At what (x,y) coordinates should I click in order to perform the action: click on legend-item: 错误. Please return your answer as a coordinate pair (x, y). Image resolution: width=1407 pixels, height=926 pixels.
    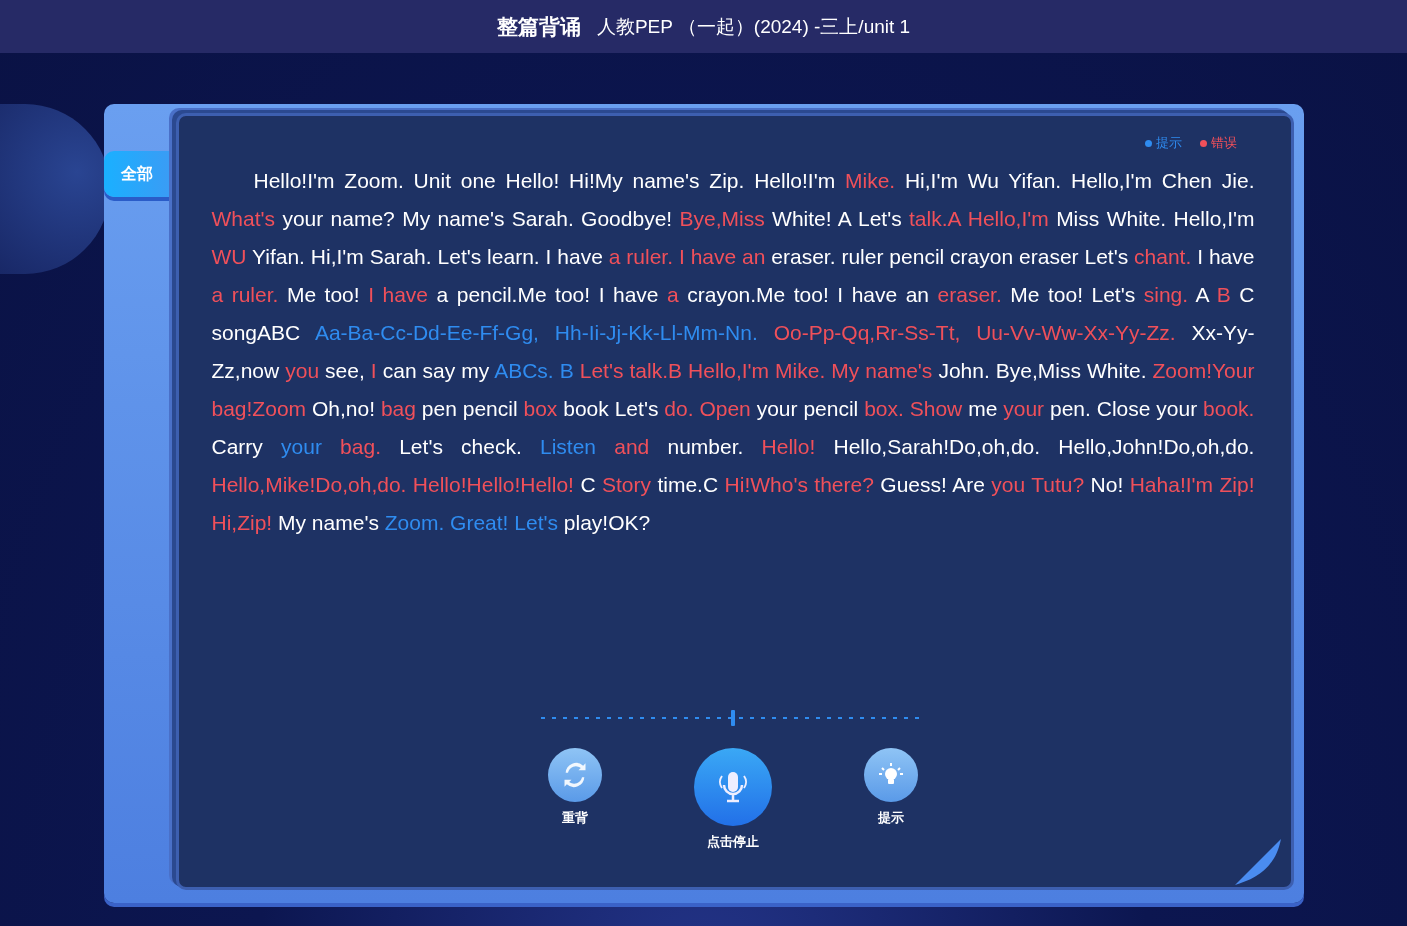
    Looking at the image, I should click on (1218, 143).